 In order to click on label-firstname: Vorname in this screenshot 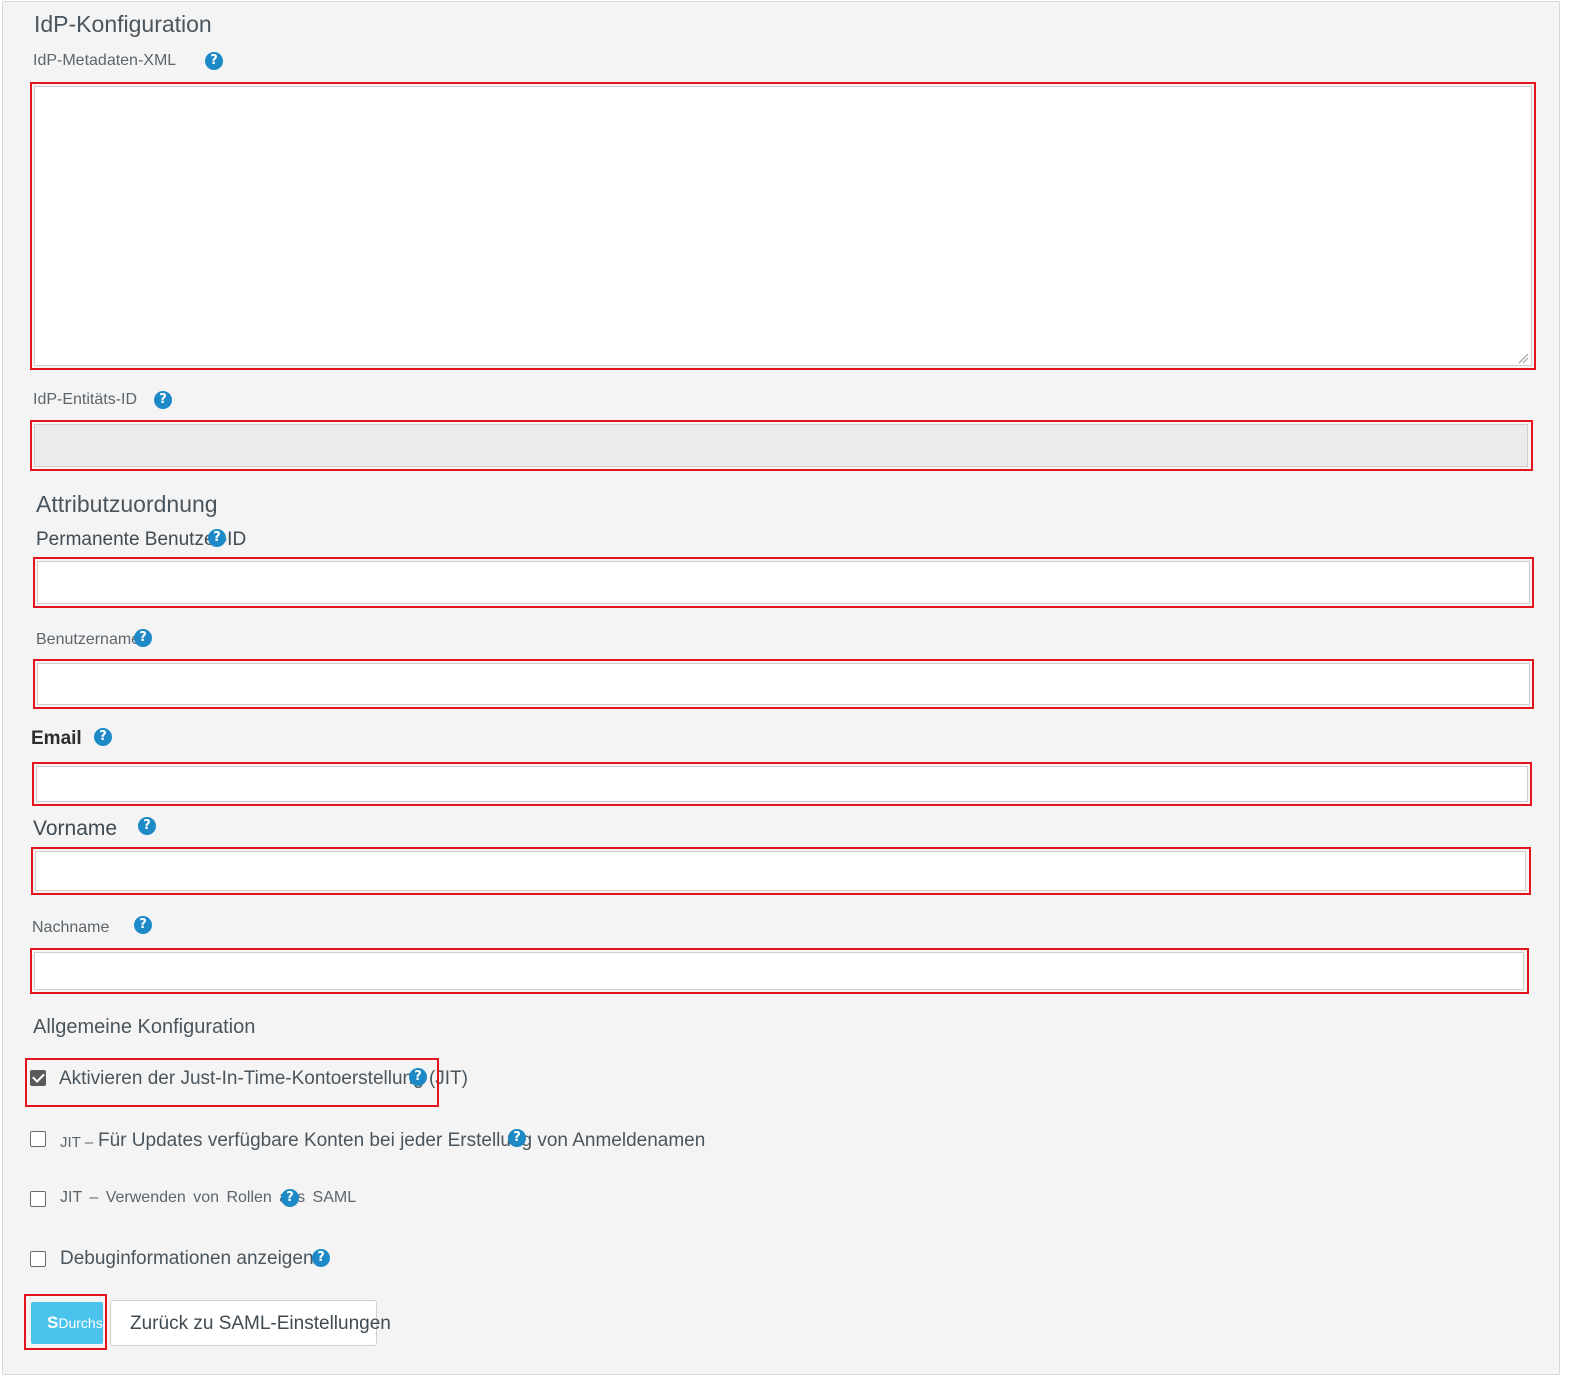, I will do `click(75, 828)`.